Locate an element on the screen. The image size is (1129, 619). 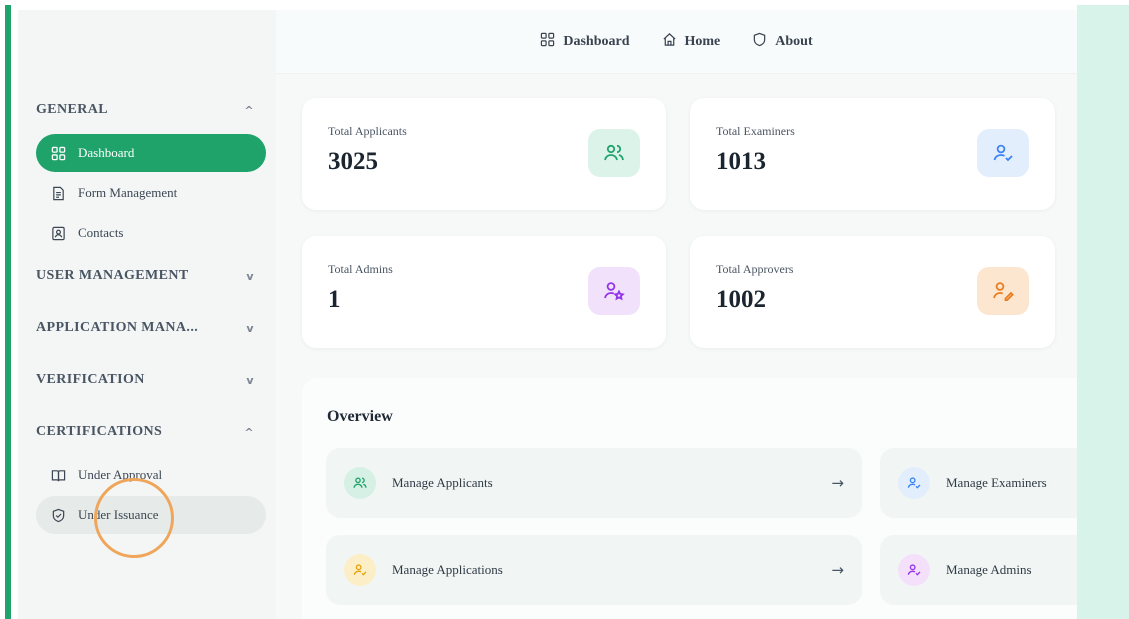
nav-link-dashboard: Dashboard is located at coordinates (585, 42).